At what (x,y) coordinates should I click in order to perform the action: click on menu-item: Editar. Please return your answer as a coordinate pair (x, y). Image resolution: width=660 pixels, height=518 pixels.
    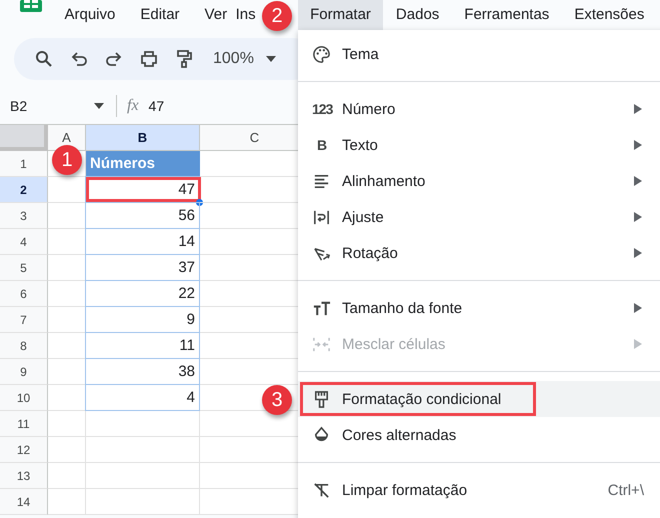
    Looking at the image, I should click on (160, 15).